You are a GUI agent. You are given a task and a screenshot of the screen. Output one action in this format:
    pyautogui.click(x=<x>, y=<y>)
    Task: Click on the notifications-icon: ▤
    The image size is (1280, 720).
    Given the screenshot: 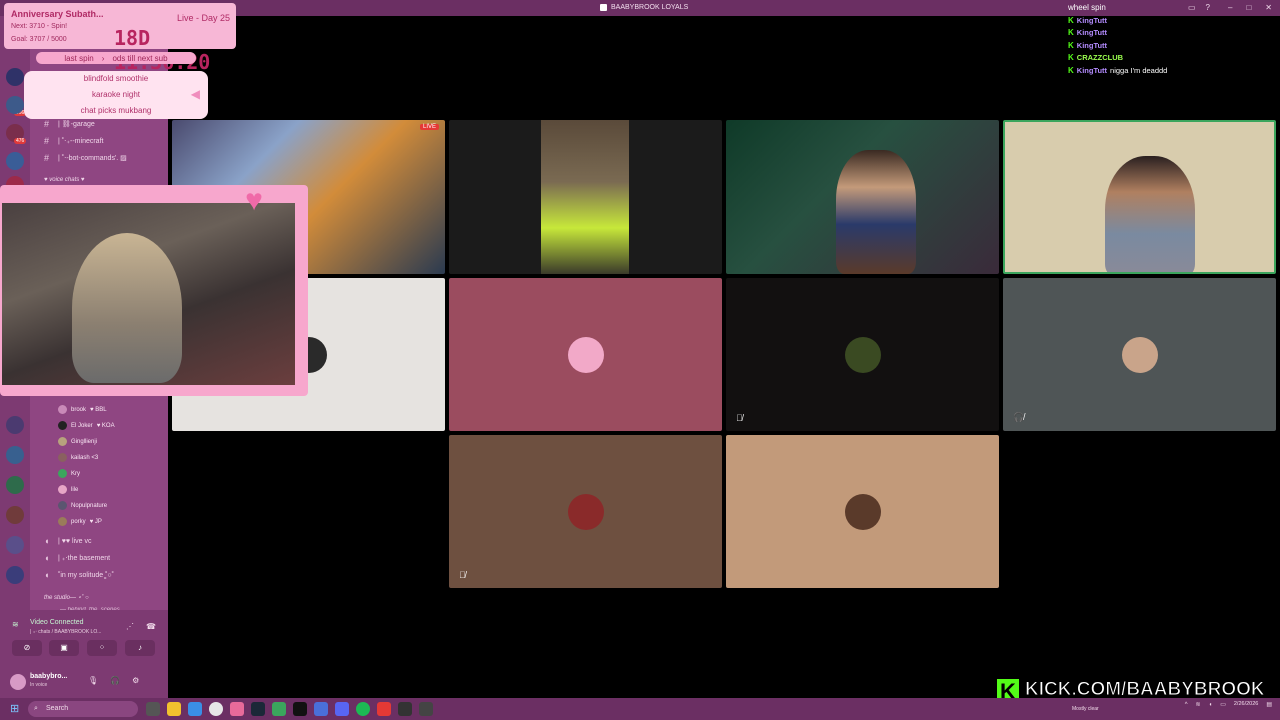 What is the action you would take?
    pyautogui.click(x=1269, y=704)
    